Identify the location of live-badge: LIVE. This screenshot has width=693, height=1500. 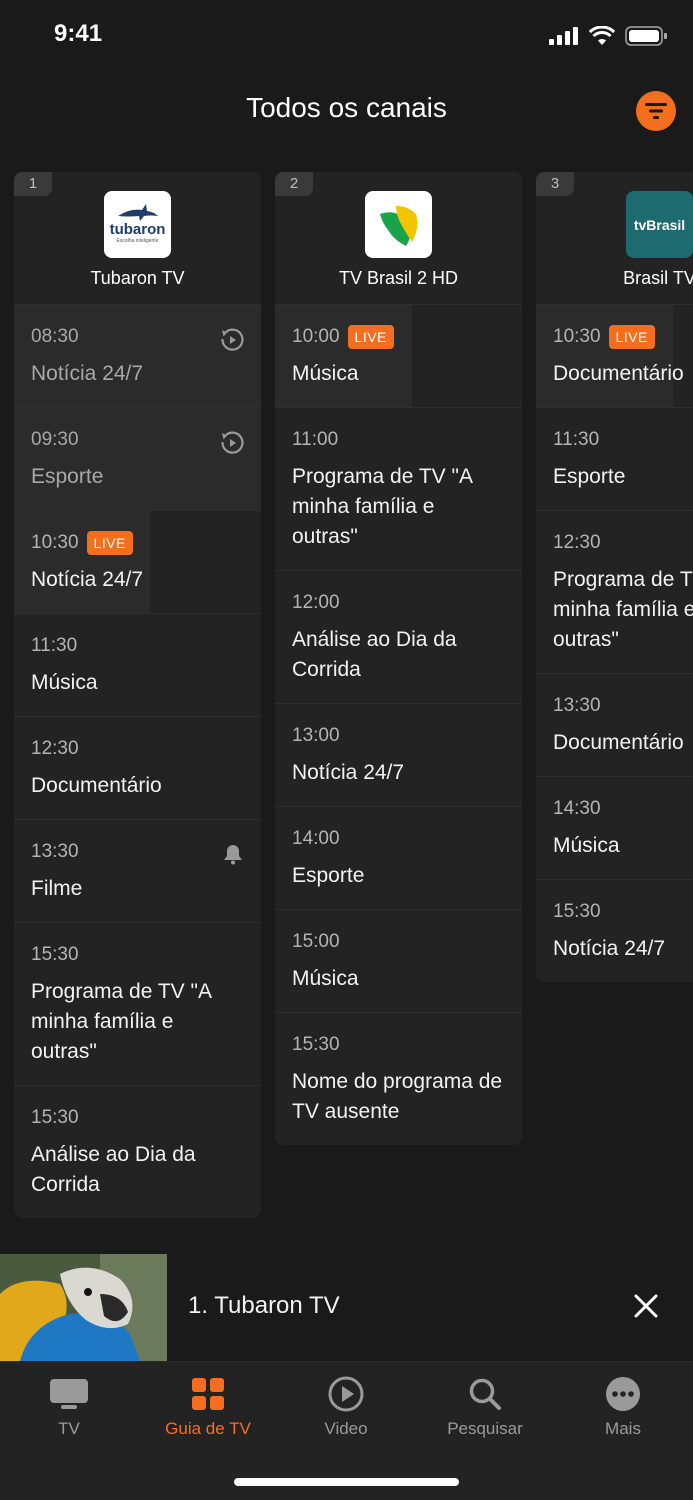
(370, 337).